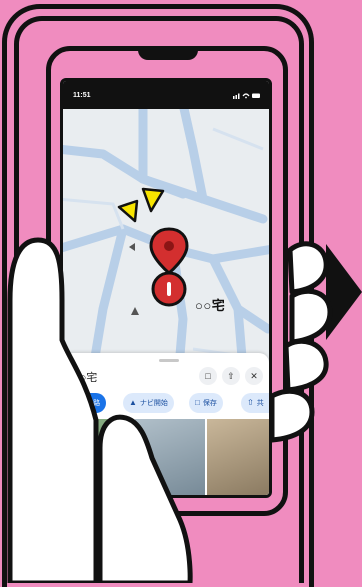 Image resolution: width=362 pixels, height=587 pixels. I want to click on navigation-arrow-icon: ▲, so click(133, 402).